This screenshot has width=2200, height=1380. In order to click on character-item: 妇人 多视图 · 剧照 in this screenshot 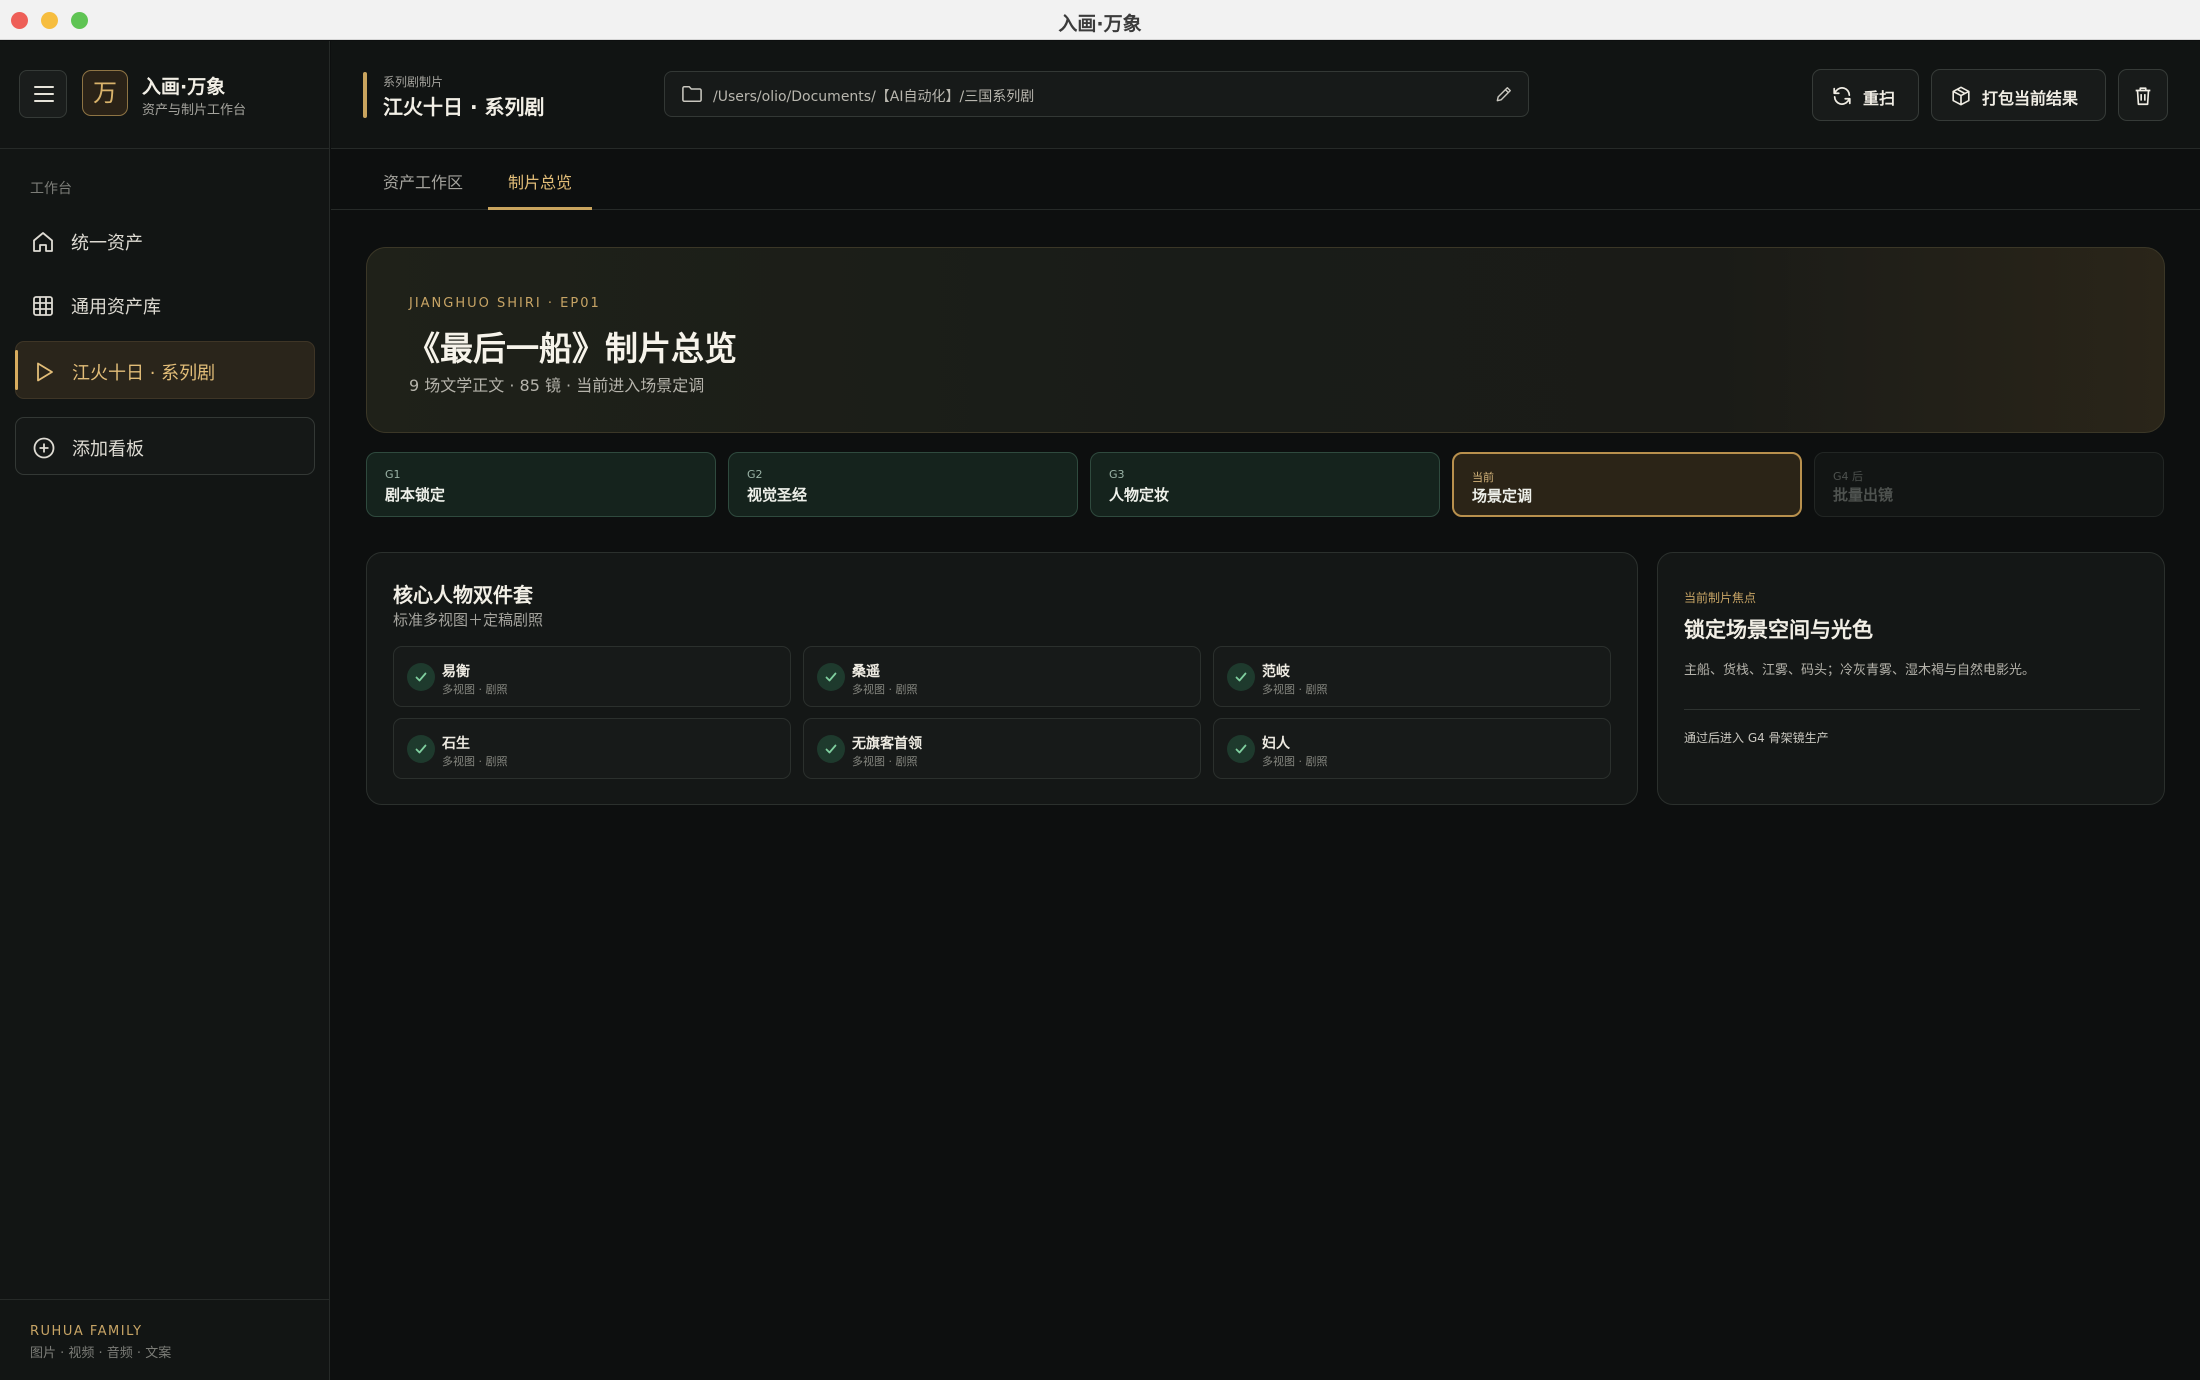, I will do `click(1412, 748)`.